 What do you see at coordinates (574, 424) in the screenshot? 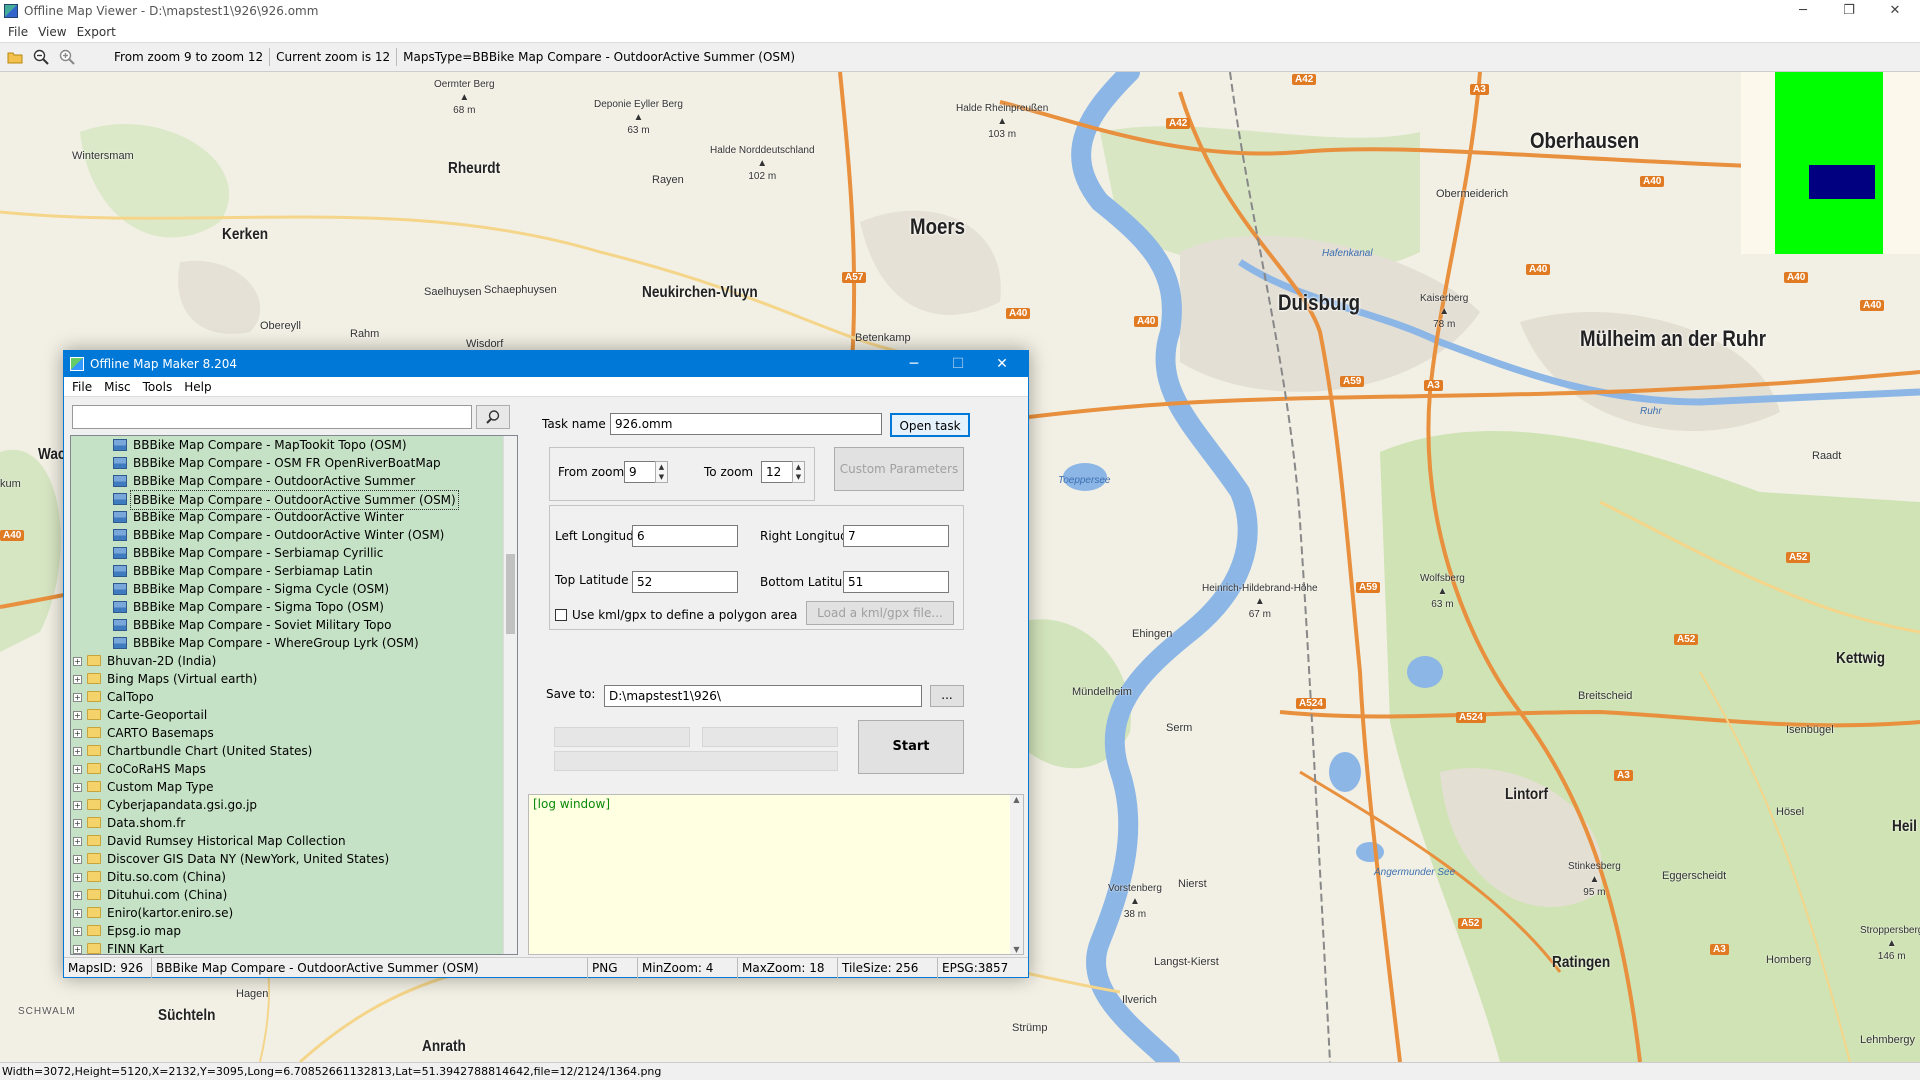
I see `task-name-label: Task name` at bounding box center [574, 424].